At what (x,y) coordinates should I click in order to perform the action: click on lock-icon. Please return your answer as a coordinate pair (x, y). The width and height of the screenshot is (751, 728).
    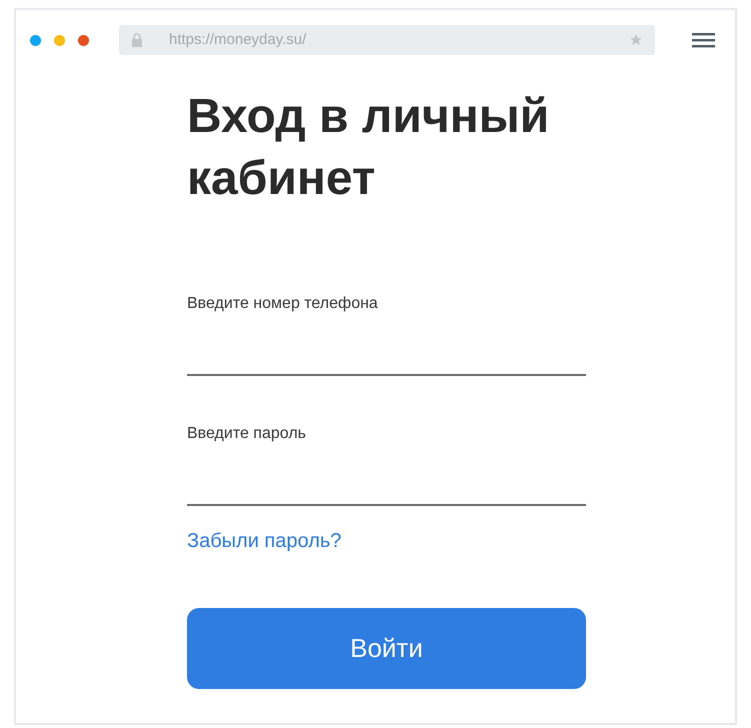
    Looking at the image, I should click on (137, 40).